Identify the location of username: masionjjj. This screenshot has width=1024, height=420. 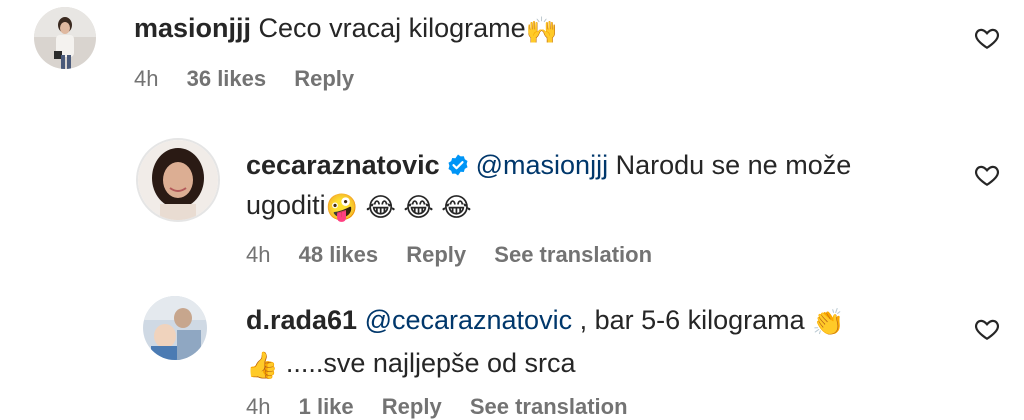
(192, 28).